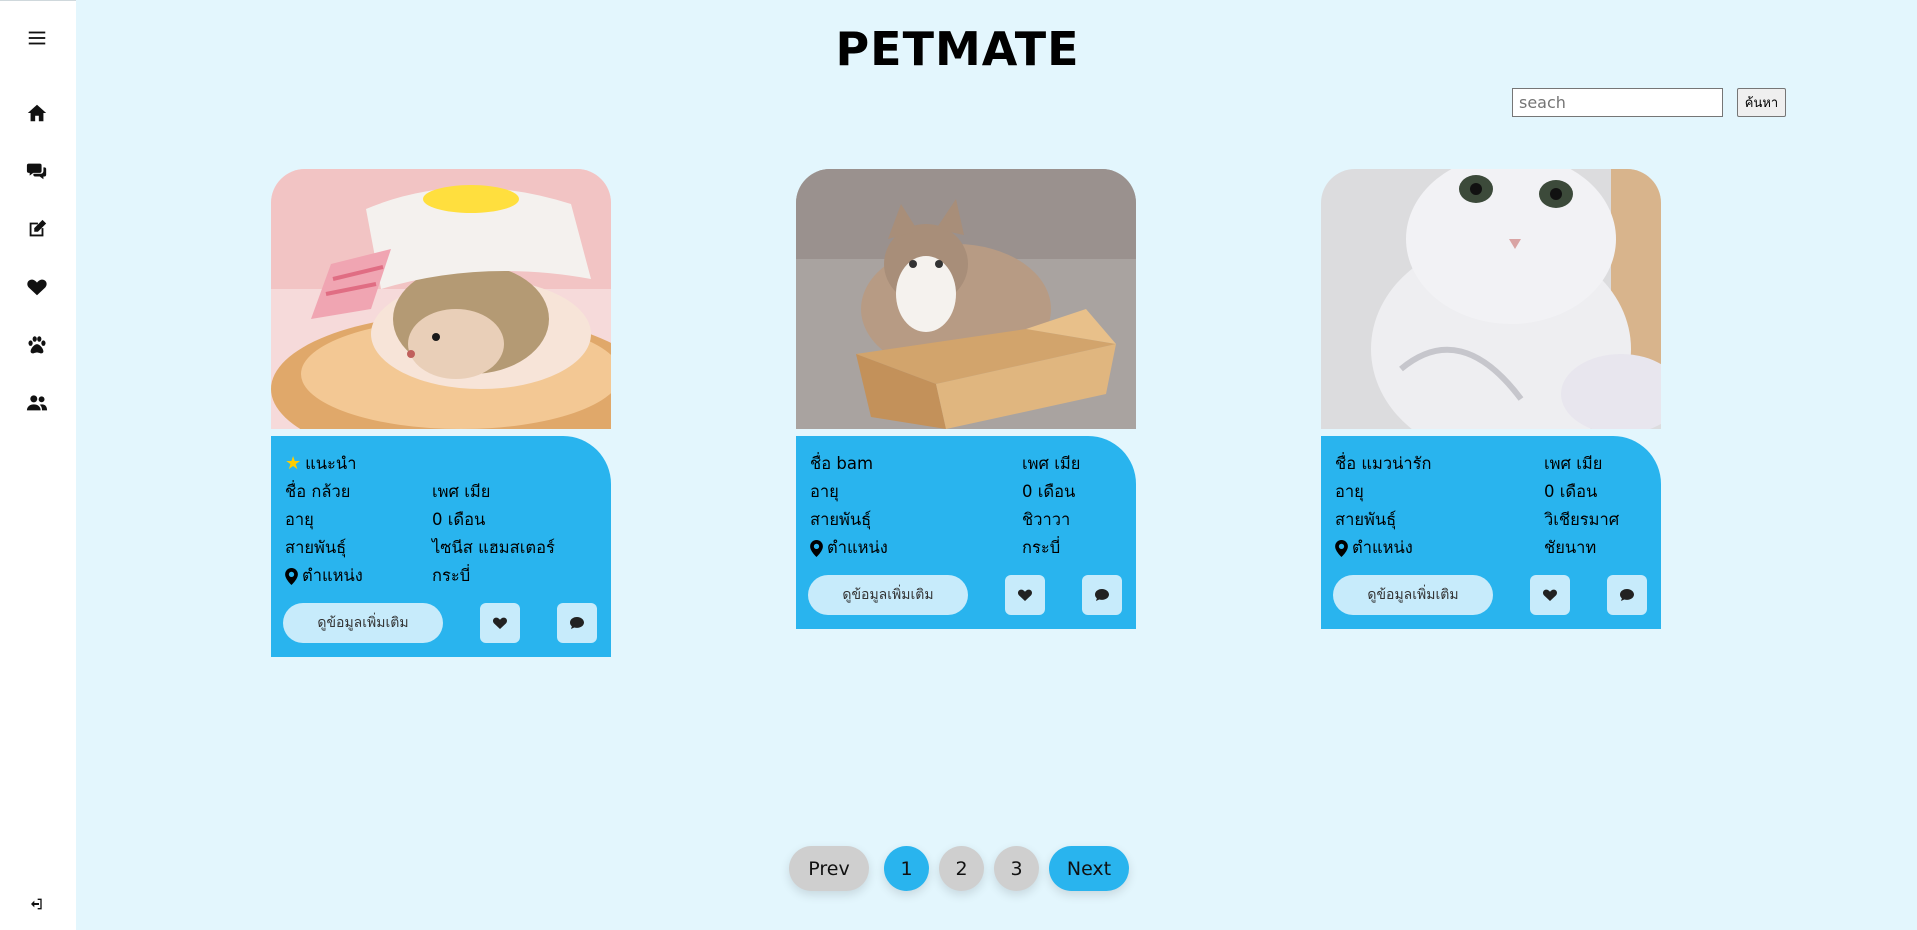 The image size is (1917, 930). What do you see at coordinates (906, 868) in the screenshot?
I see `page-button-1: 1` at bounding box center [906, 868].